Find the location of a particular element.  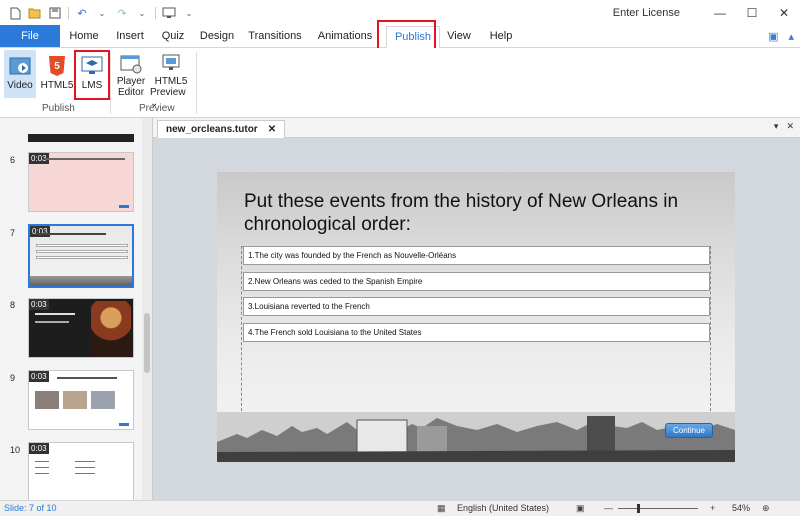

tab-animations: Animations is located at coordinates (345, 36).